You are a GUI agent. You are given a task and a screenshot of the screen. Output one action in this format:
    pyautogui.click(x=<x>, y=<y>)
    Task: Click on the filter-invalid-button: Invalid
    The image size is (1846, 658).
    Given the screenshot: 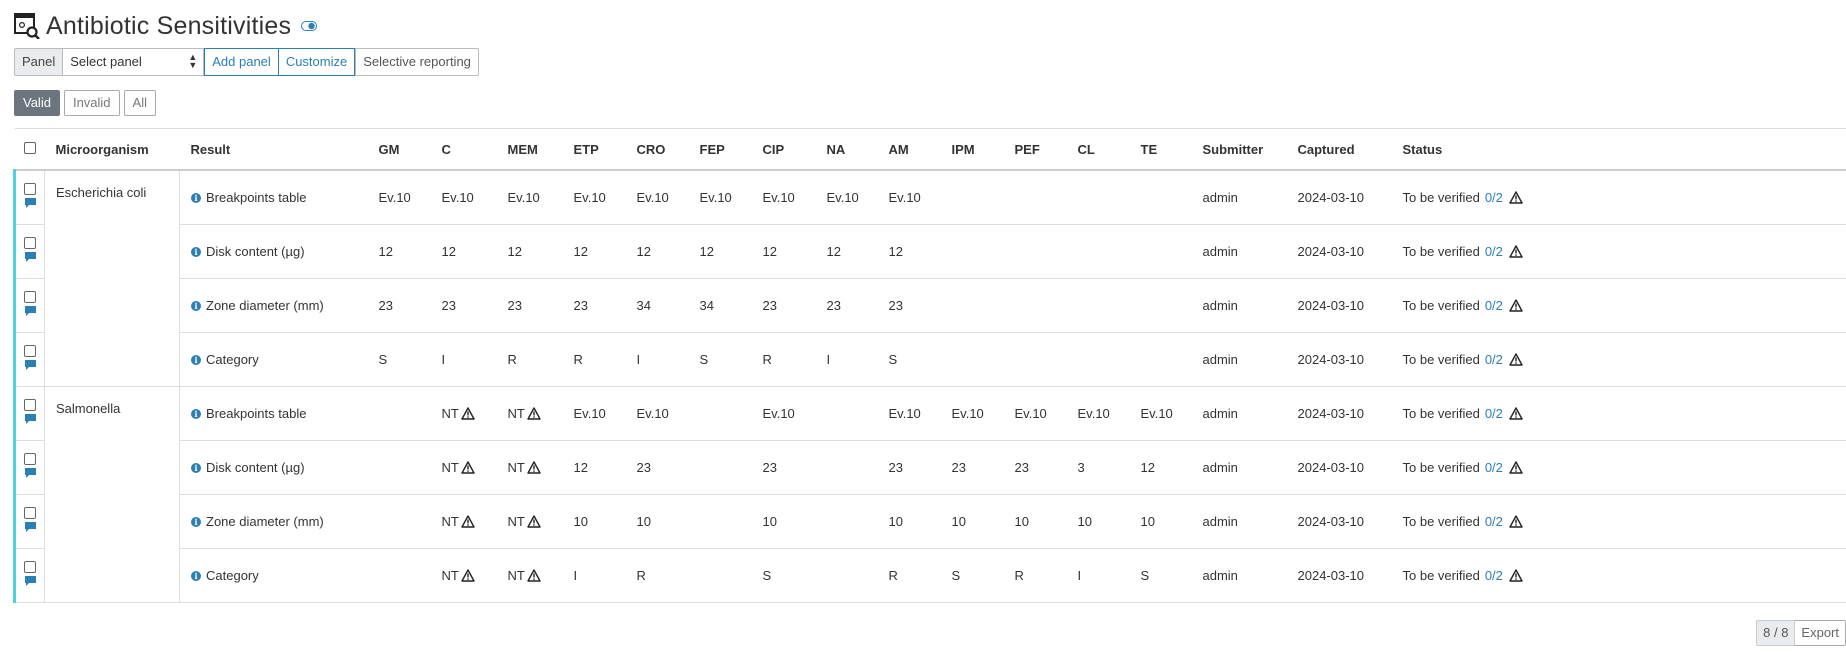 What is the action you would take?
    pyautogui.click(x=91, y=103)
    